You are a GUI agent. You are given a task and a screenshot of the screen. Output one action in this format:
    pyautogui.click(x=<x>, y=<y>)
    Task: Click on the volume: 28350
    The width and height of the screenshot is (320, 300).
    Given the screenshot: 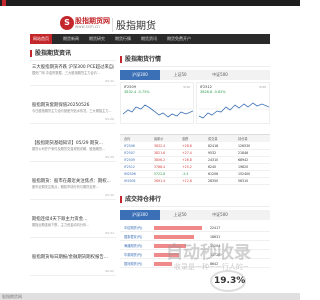 What is the action you would take?
    pyautogui.click(x=213, y=181)
    